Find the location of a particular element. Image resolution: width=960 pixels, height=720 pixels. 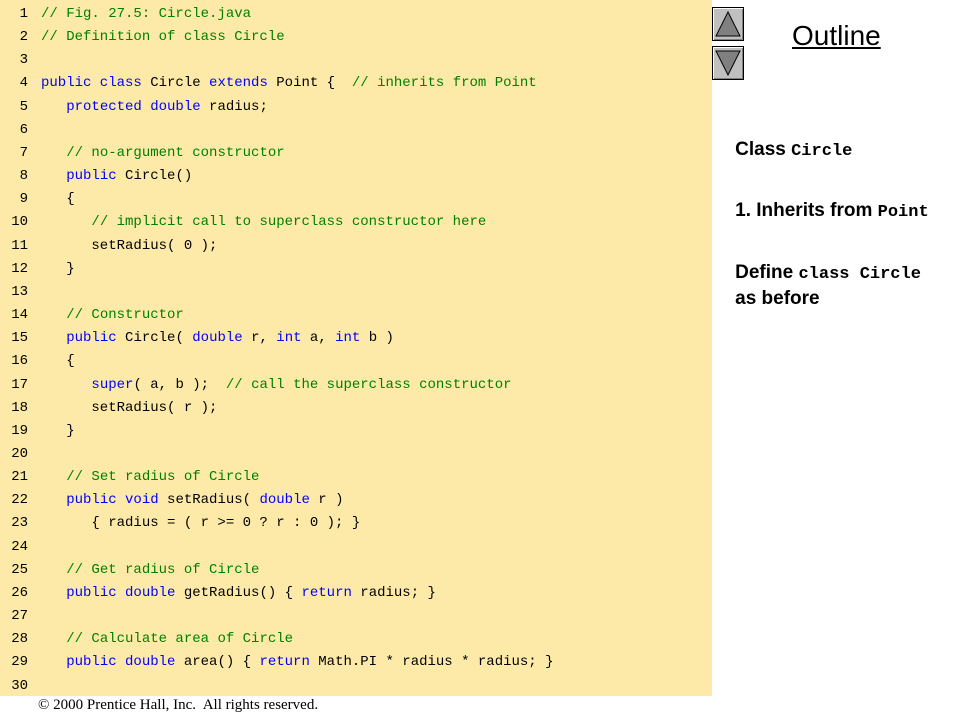

line-number: 14 is located at coordinates (19, 315).